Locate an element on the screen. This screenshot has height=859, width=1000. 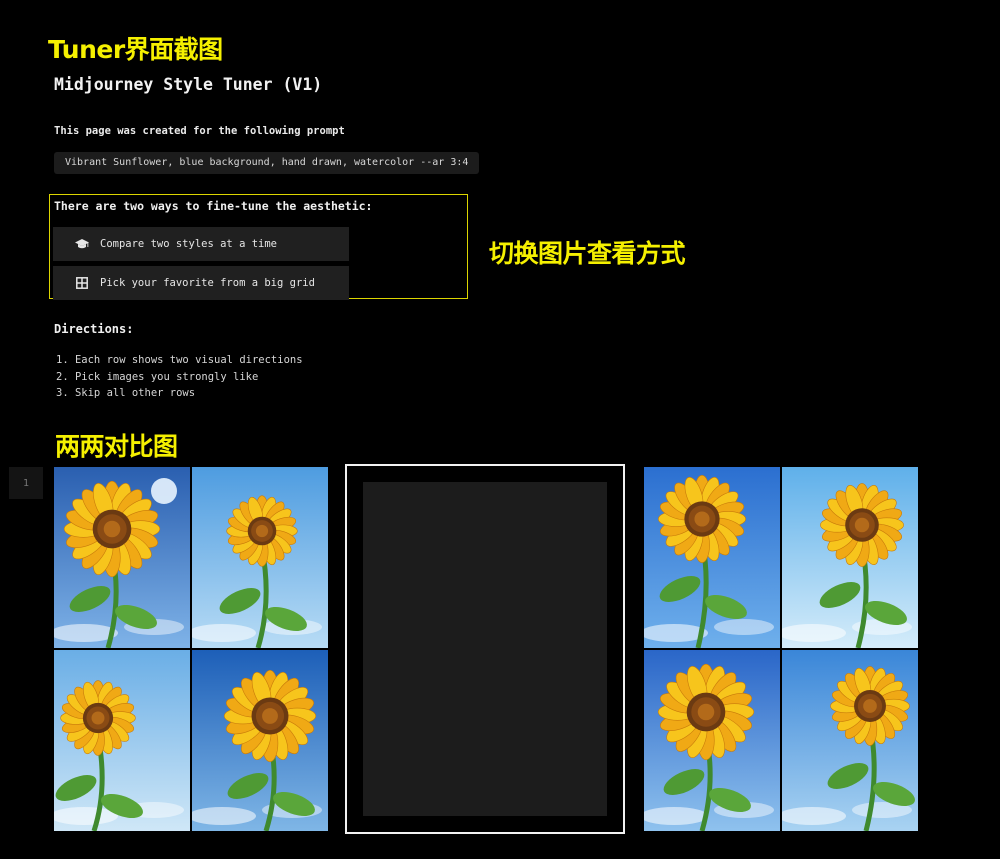
direction-item: 1. Each row shows two visual directions is located at coordinates (179, 360).